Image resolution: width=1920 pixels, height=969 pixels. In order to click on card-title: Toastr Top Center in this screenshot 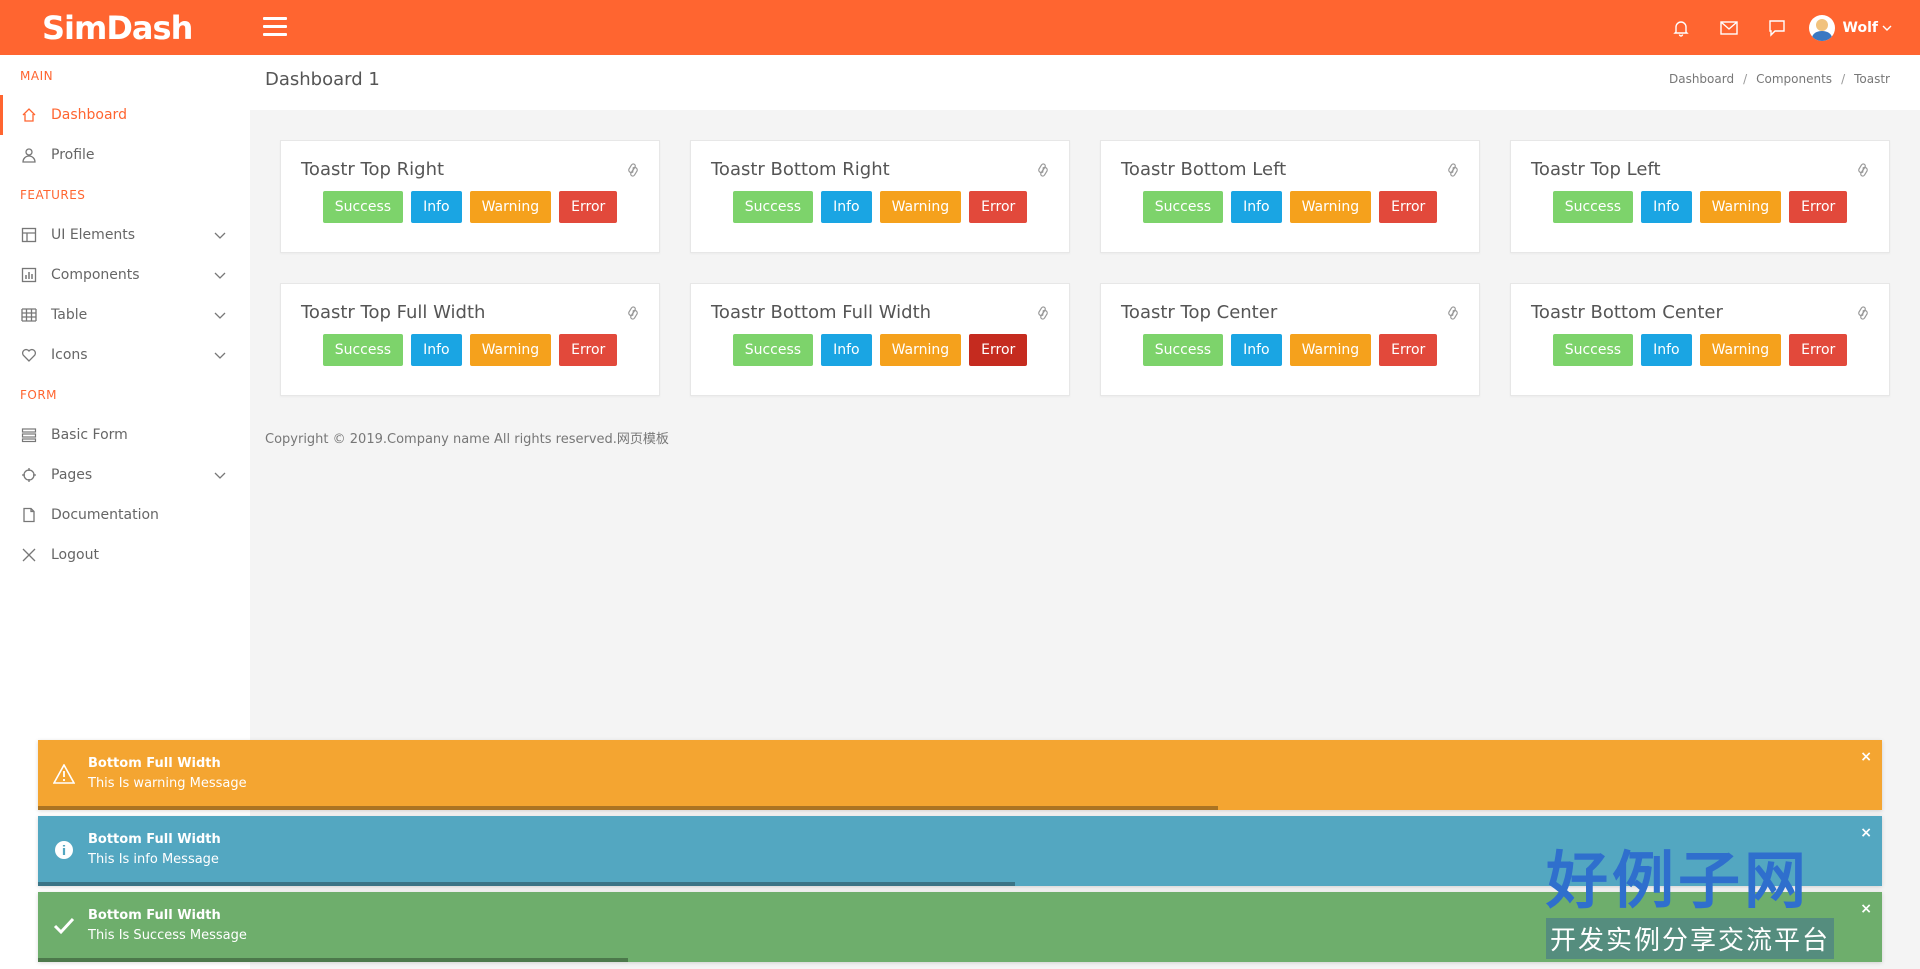, I will do `click(1199, 312)`.